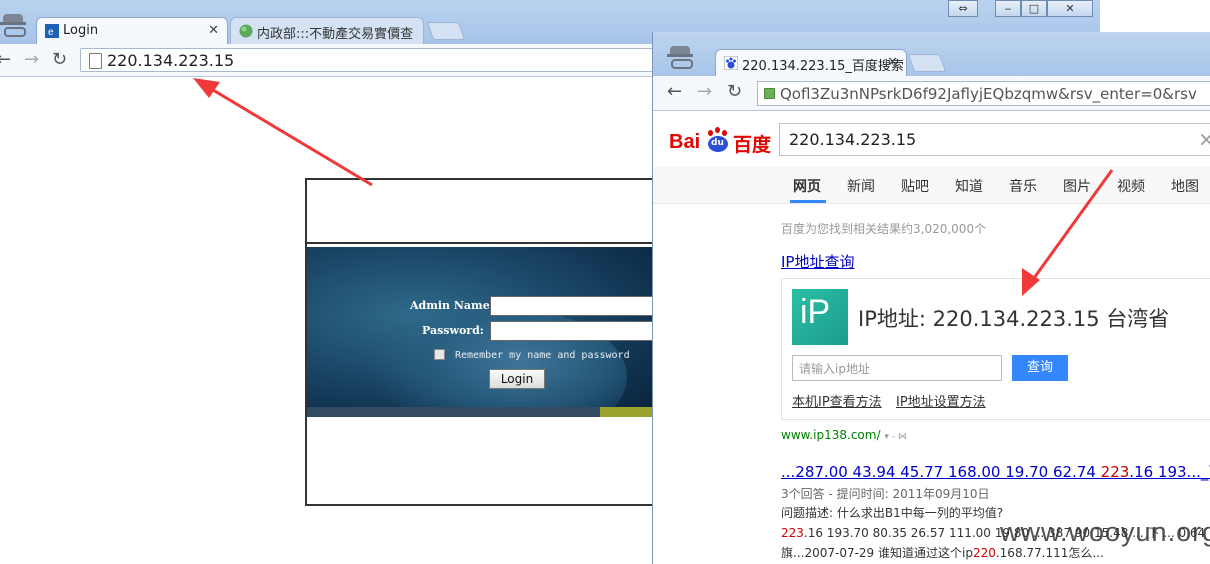  What do you see at coordinates (95, 61) in the screenshot?
I see `page-icon` at bounding box center [95, 61].